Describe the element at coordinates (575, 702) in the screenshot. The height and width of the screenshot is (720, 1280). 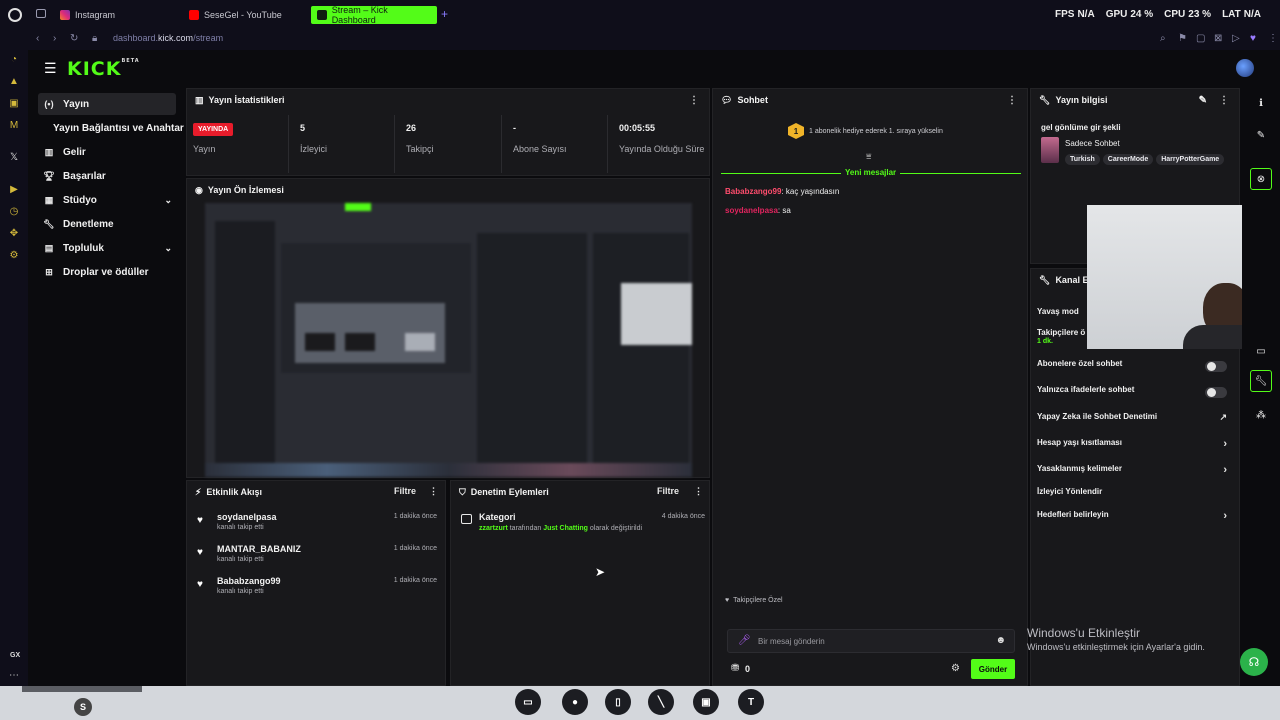
I see `chat-bubble-icon: ●` at that location.